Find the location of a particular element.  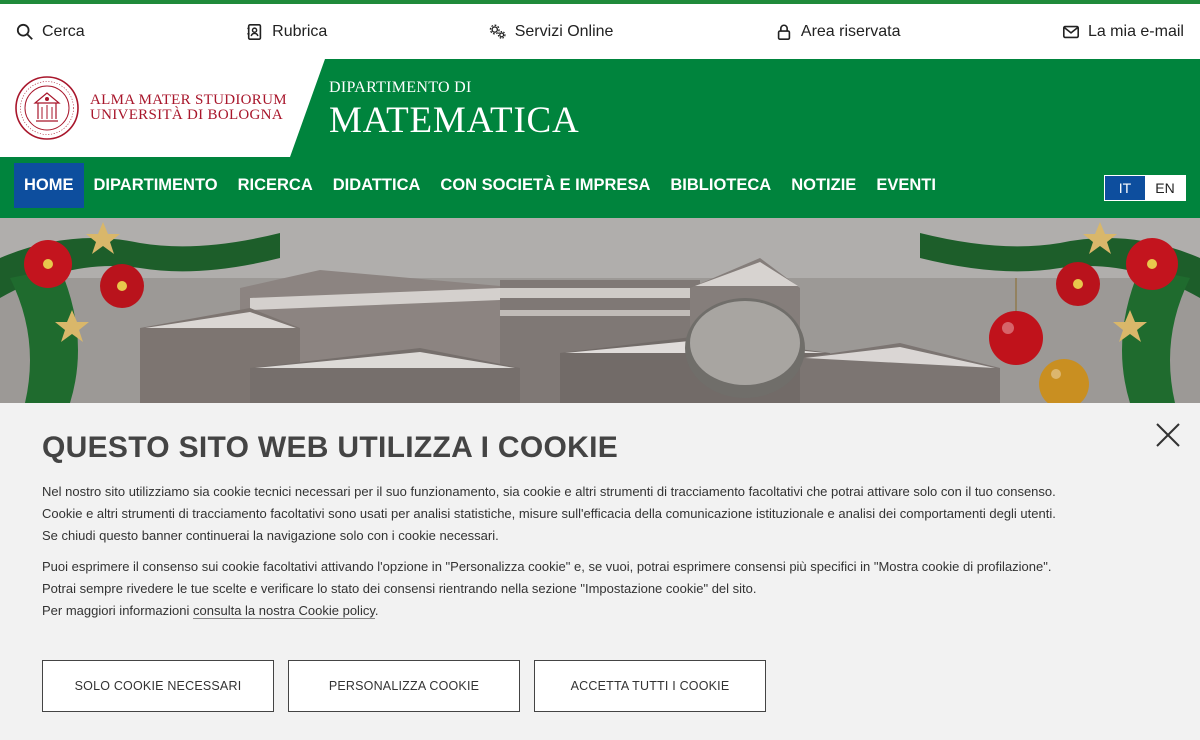

nav-item-eventi: EVENTI is located at coordinates (906, 185).